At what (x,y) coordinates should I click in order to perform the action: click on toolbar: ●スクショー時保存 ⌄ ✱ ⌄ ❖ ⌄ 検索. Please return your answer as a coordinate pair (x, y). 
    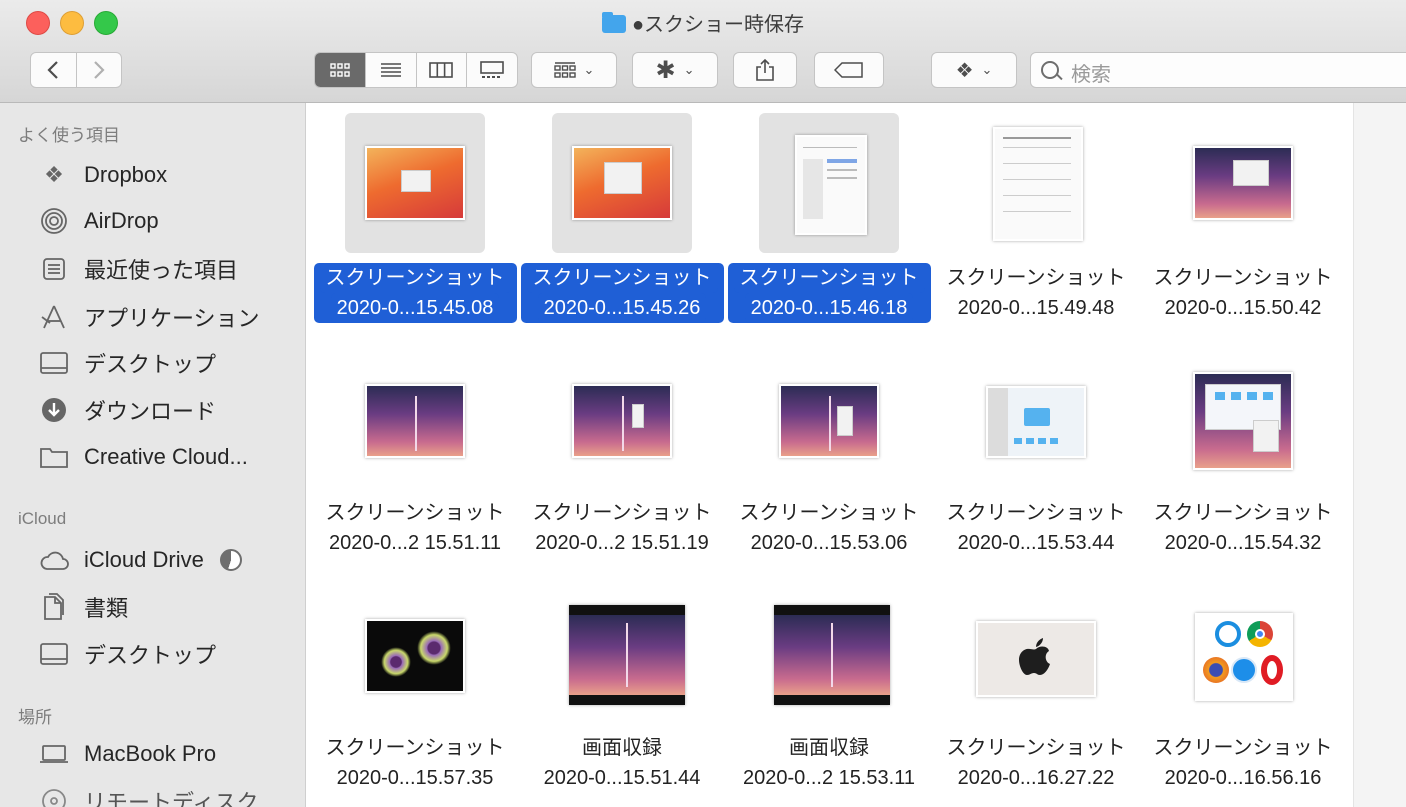
    Looking at the image, I should click on (703, 51).